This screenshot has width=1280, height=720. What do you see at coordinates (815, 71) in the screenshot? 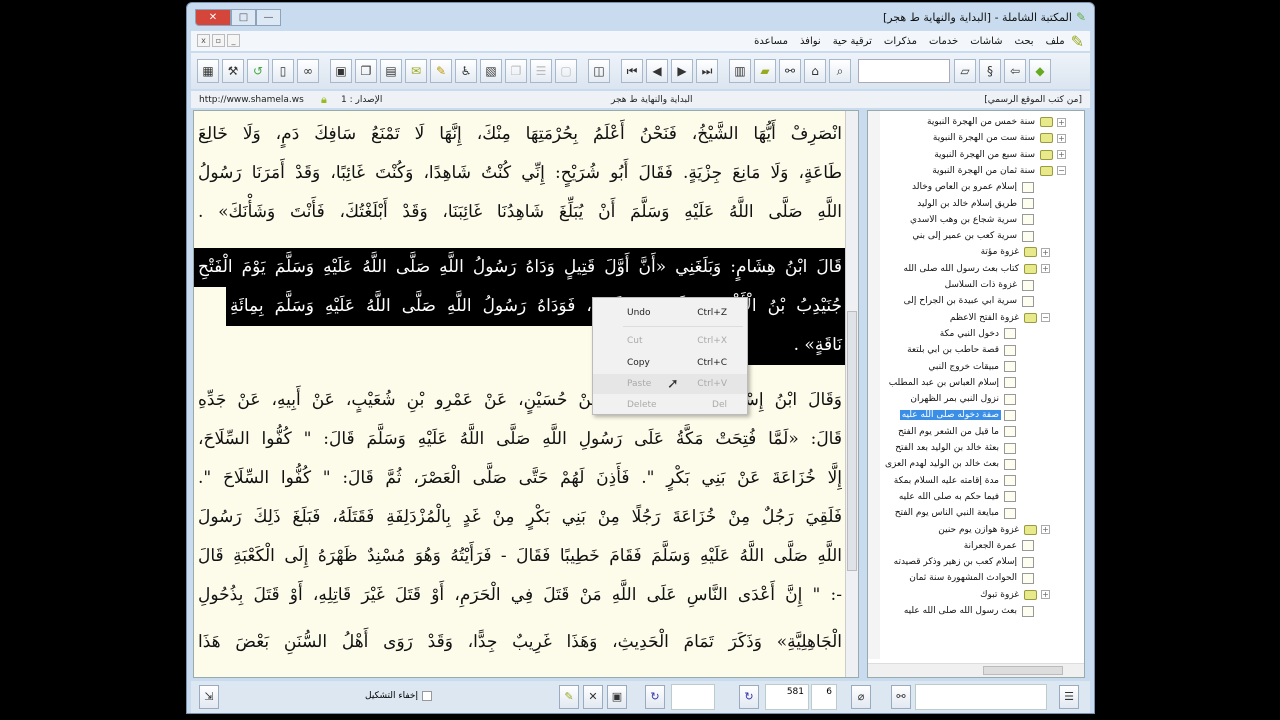
I see `bookmark-icon: ⌂` at bounding box center [815, 71].